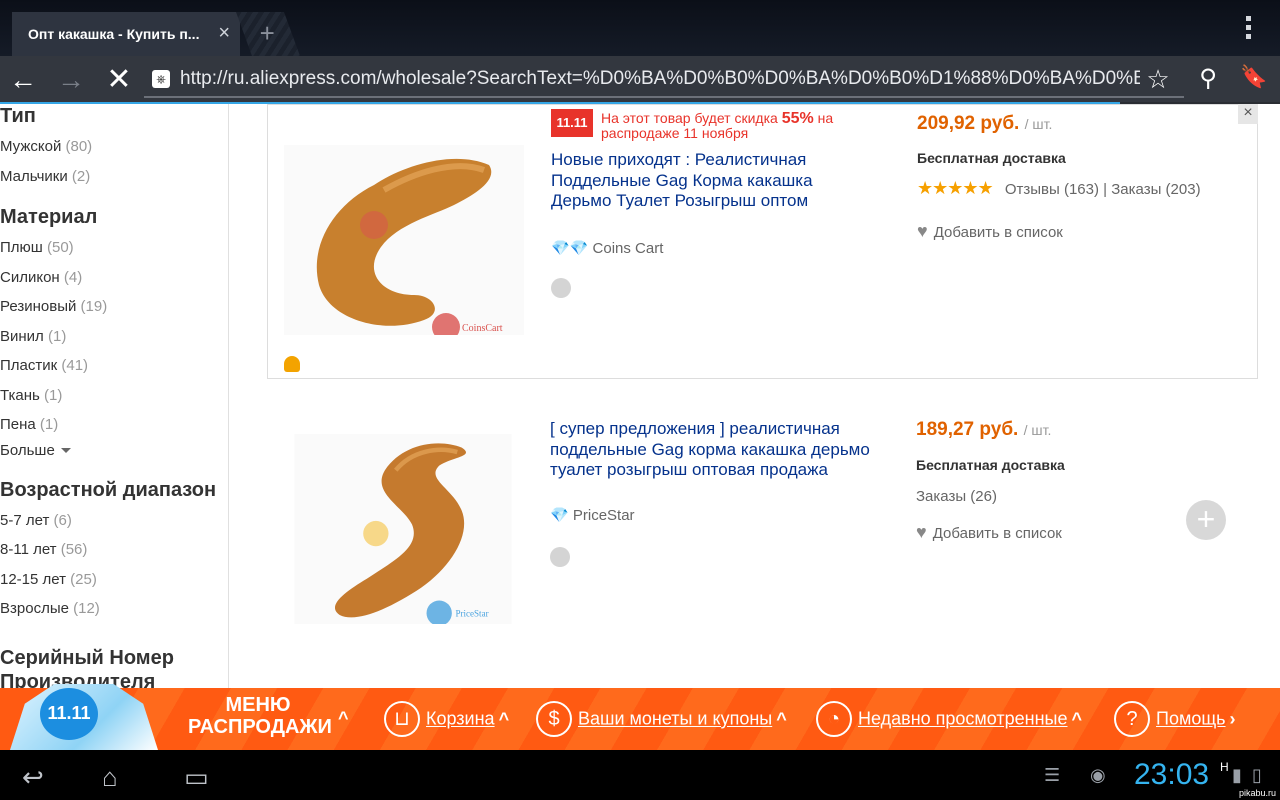 The image size is (1280, 800). Describe the element at coordinates (1237, 775) in the screenshot. I see `signal-icon: ▮` at that location.